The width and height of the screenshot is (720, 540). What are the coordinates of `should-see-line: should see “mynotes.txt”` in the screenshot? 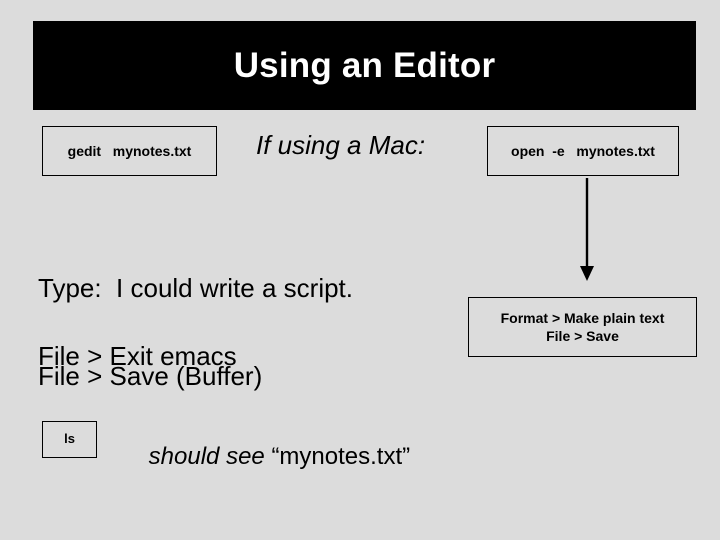 It's located at (266, 457).